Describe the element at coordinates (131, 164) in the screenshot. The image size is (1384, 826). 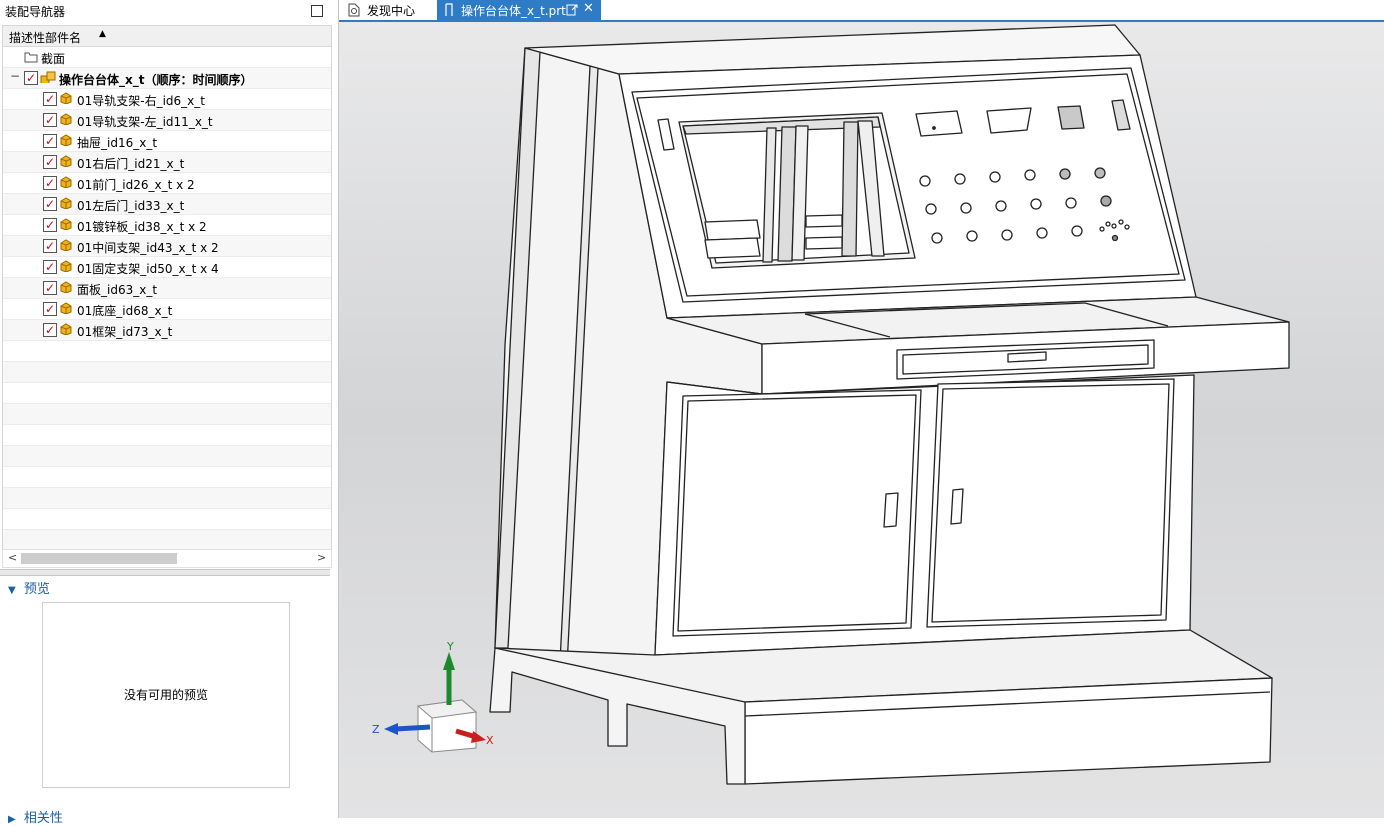
I see `component-label: 01右后门_id21_x_t` at that location.